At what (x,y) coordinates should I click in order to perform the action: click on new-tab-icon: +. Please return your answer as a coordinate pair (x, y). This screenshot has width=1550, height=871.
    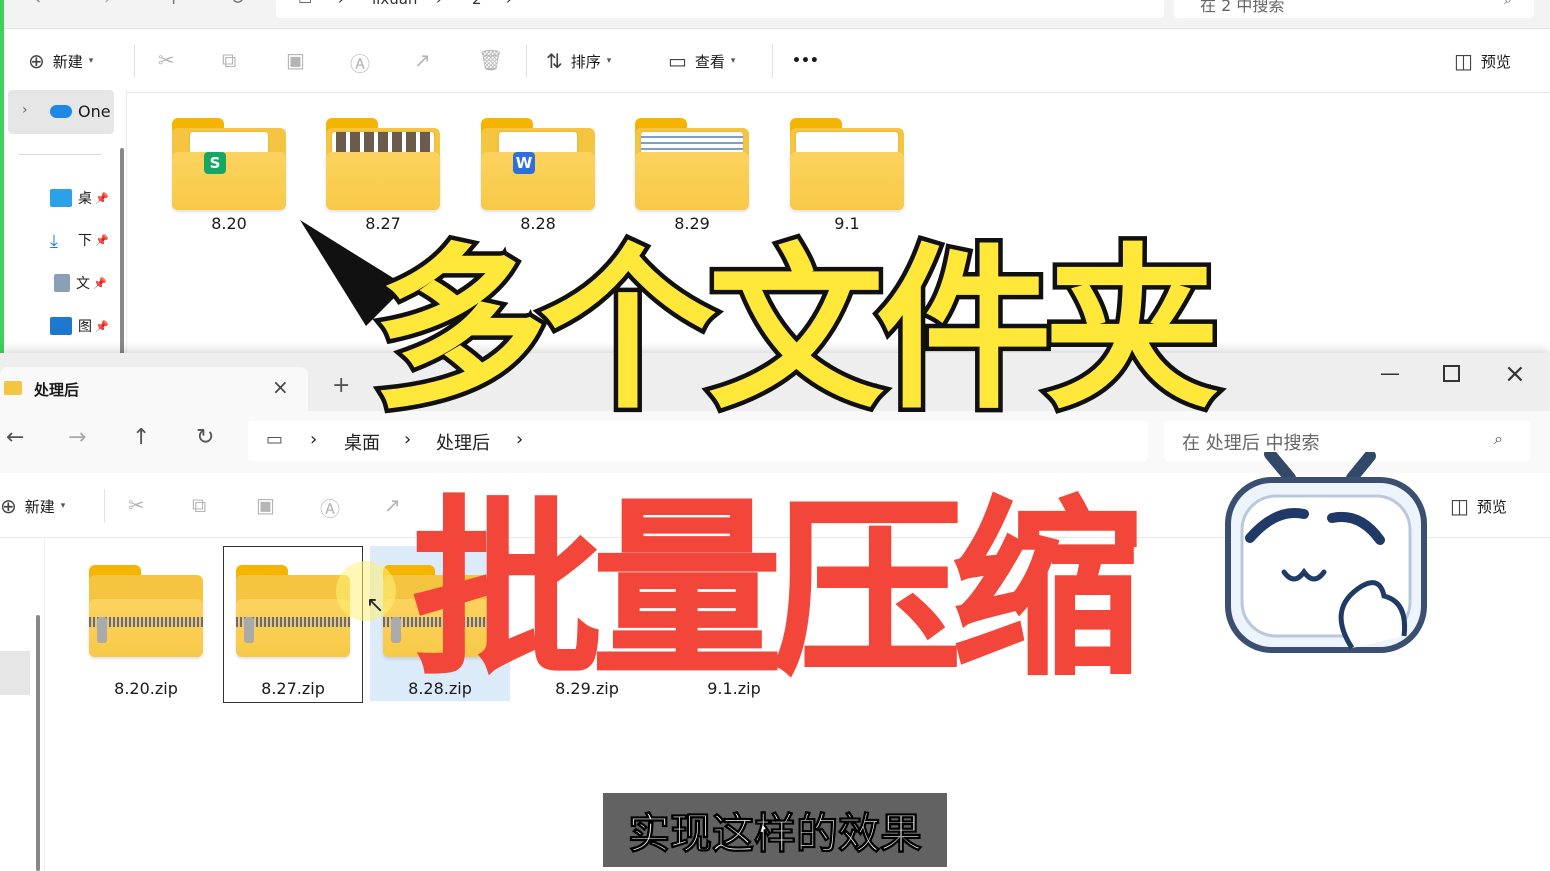
    Looking at the image, I should click on (341, 385).